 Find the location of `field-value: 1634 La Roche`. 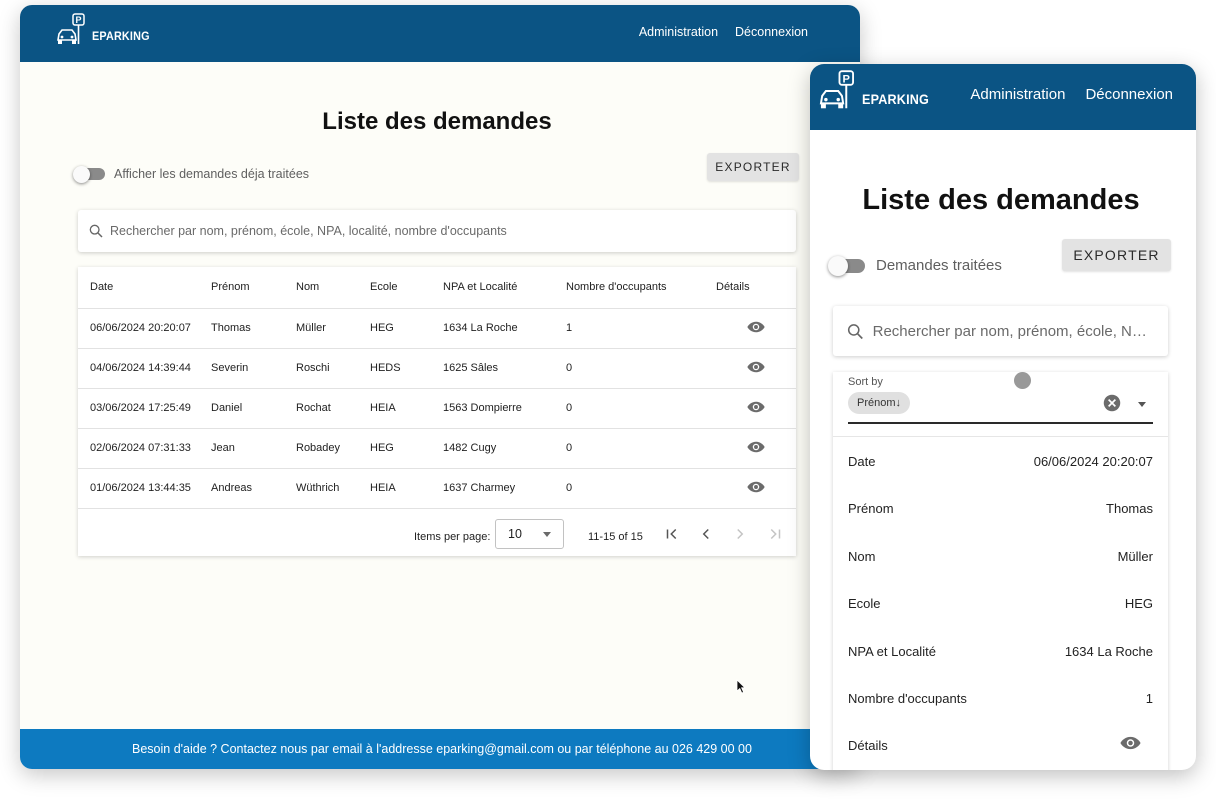

field-value: 1634 La Roche is located at coordinates (1108, 651).